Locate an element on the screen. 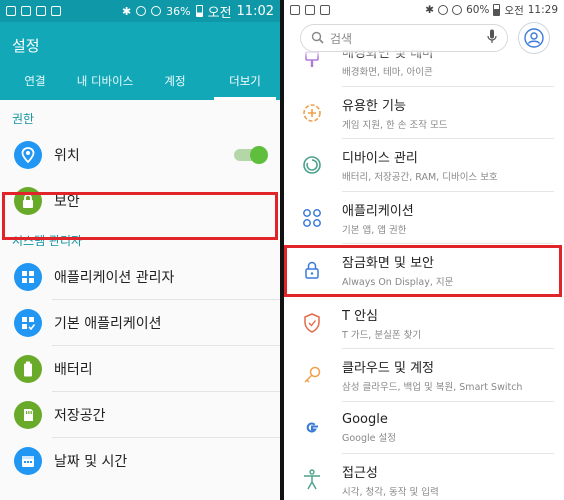  status-bar: ✱ 36% 오전 11:02 is located at coordinates (140, 11).